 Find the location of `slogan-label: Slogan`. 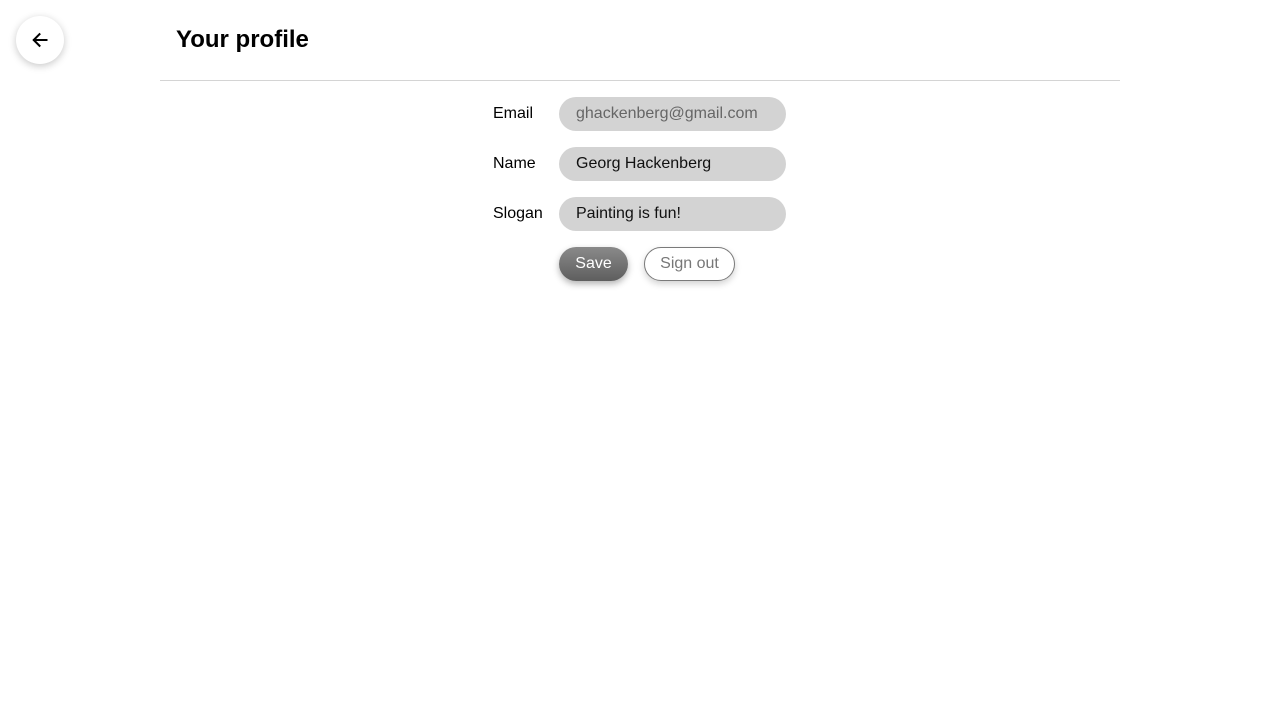

slogan-label: Slogan is located at coordinates (518, 213).